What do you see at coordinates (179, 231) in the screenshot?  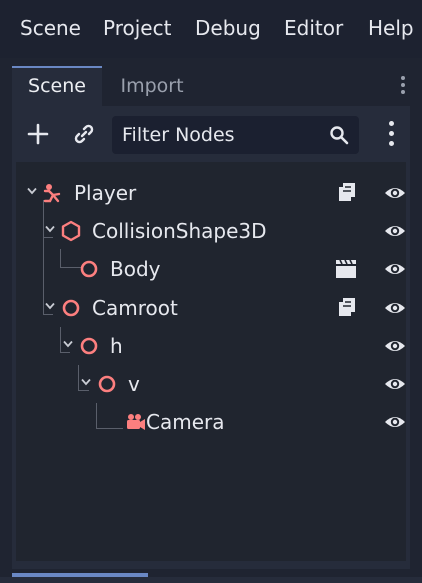 I see `node-name: CollisionShape3D` at bounding box center [179, 231].